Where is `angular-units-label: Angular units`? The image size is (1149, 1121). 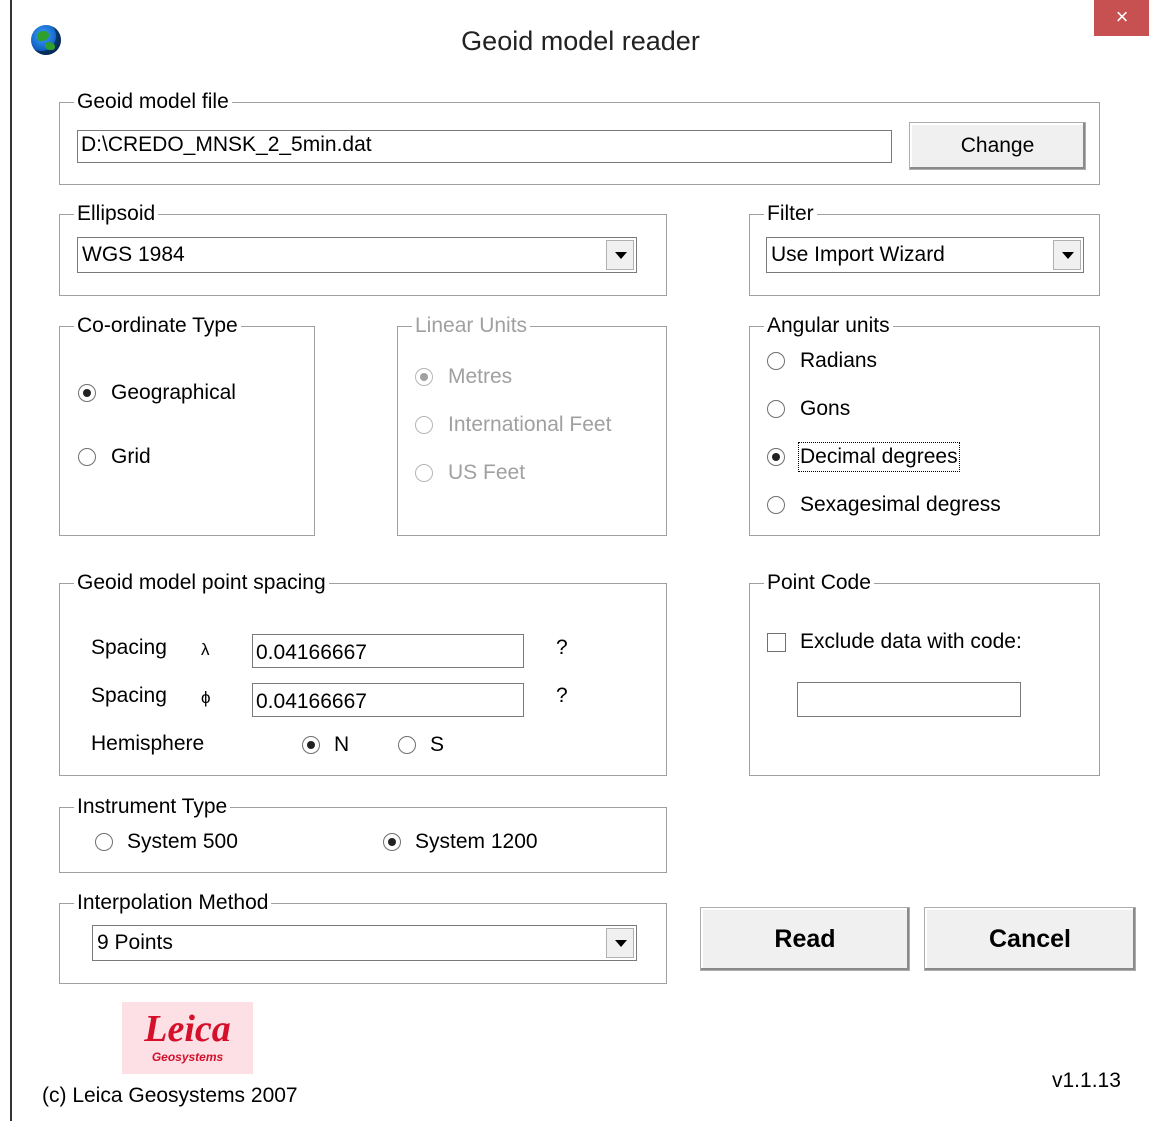 angular-units-label: Angular units is located at coordinates (828, 326).